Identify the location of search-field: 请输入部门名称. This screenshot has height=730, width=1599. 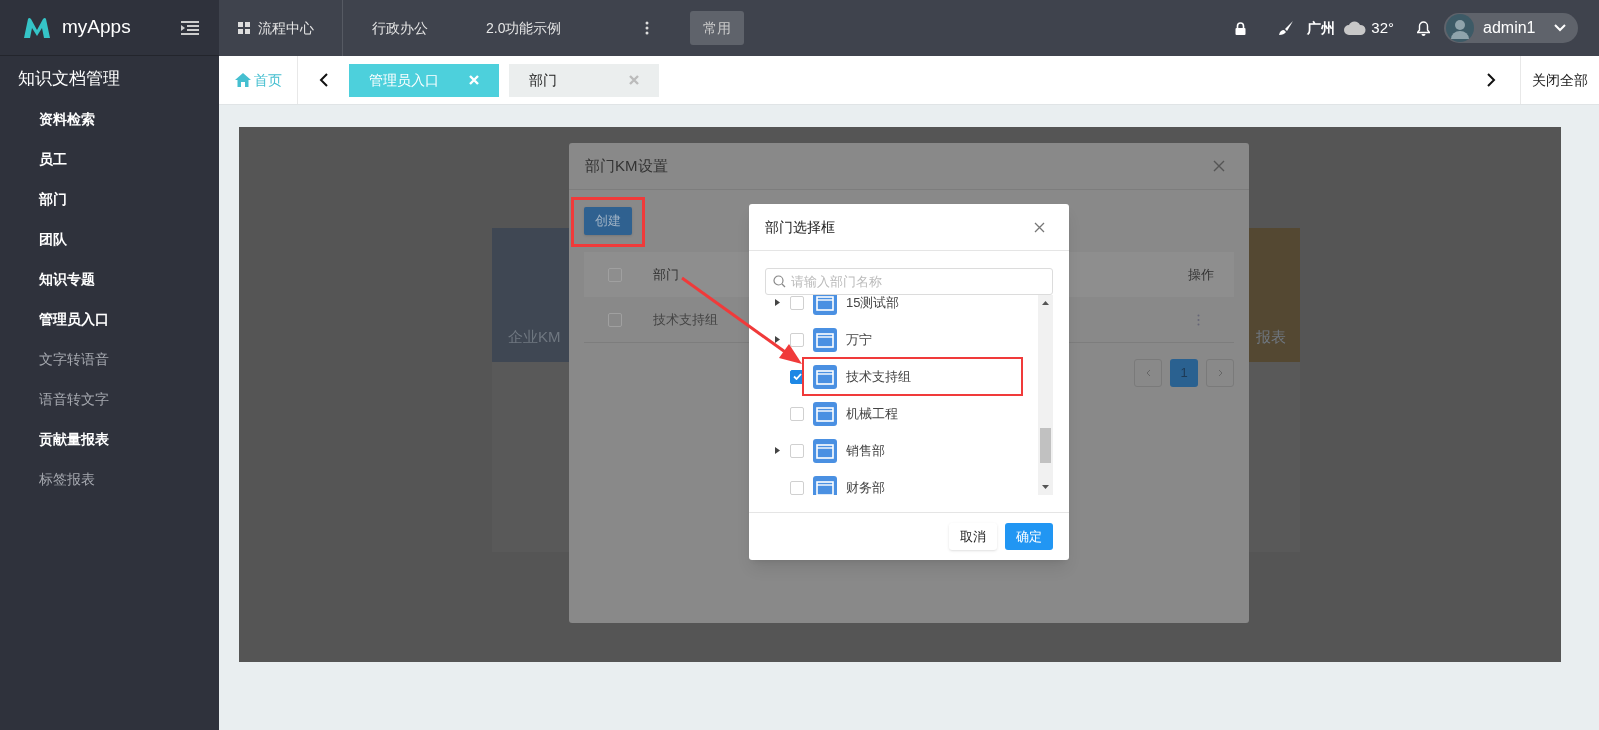
(909, 281).